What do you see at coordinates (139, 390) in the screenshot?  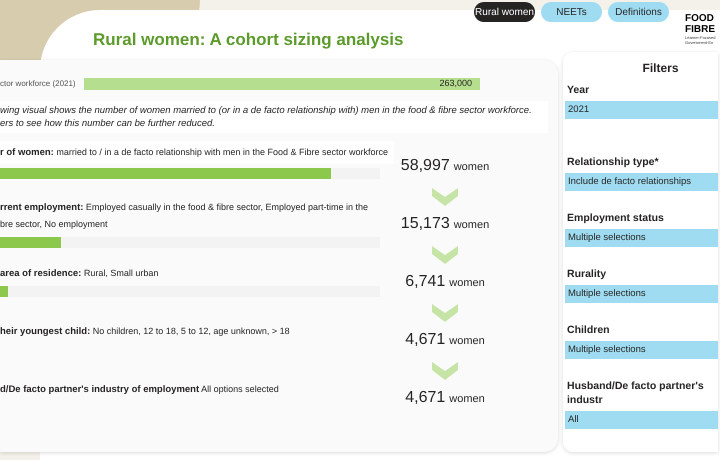 I see `step-label: d/De facto partner's industry of employment All options selected` at bounding box center [139, 390].